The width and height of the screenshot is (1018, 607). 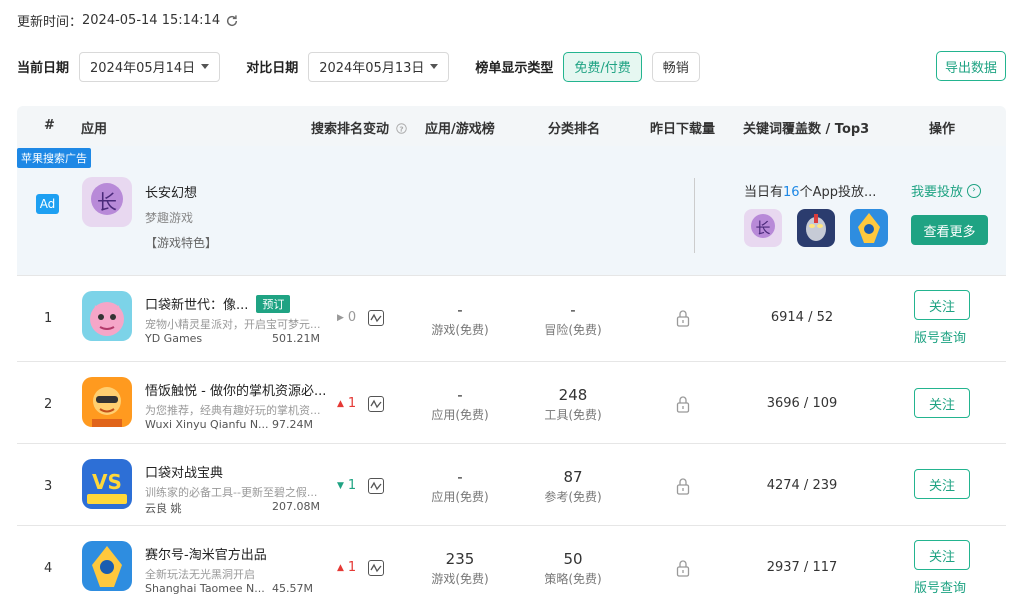 What do you see at coordinates (346, 317) in the screenshot?
I see `search-rank-trend: ▶ 0` at bounding box center [346, 317].